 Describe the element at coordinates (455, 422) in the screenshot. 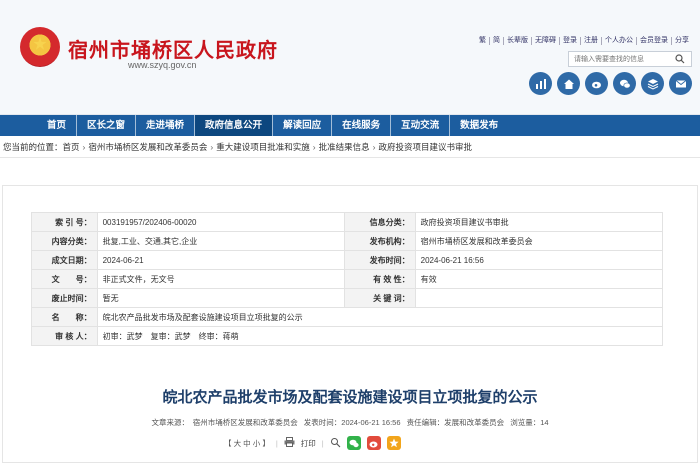

I see `article-editor: 责任编辑：发展和改革委员会` at that location.